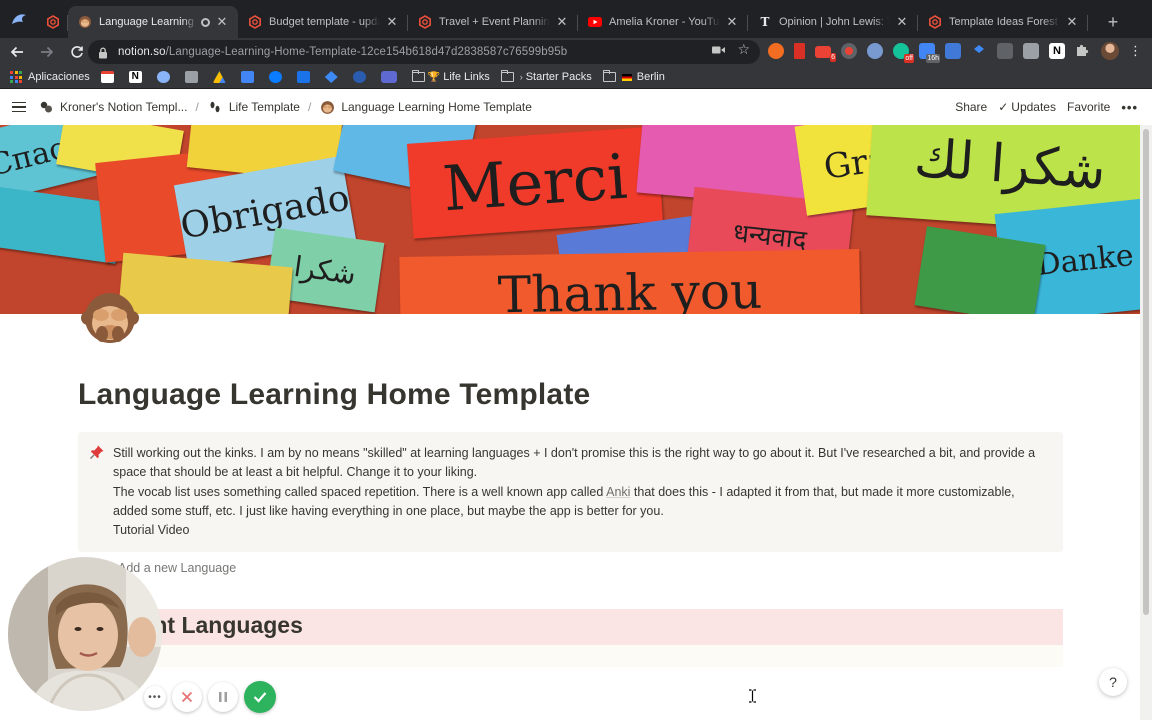 The width and height of the screenshot is (1152, 720). What do you see at coordinates (148, 22) in the screenshot?
I see `tab-title: Language Learning Home Template` at bounding box center [148, 22].